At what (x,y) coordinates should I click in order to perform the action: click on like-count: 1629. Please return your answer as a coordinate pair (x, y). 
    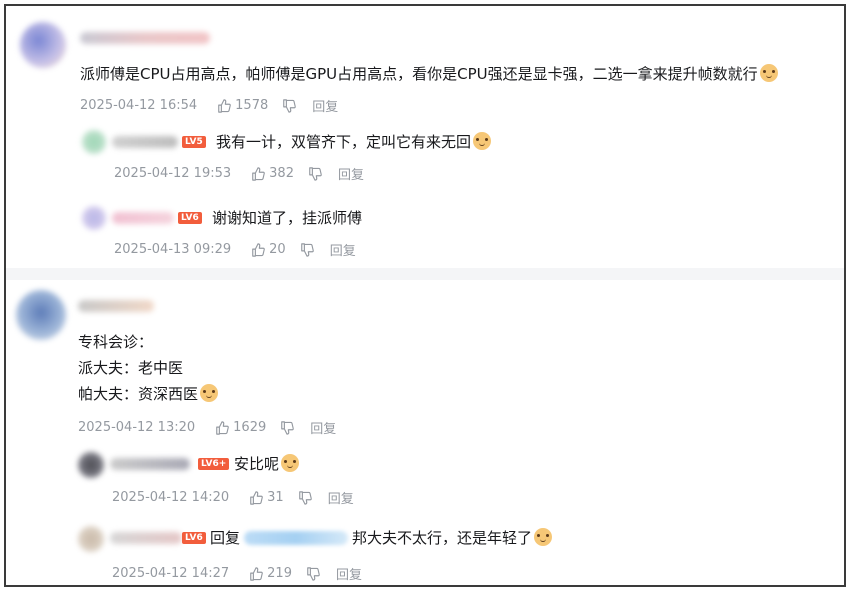
    Looking at the image, I should click on (250, 427).